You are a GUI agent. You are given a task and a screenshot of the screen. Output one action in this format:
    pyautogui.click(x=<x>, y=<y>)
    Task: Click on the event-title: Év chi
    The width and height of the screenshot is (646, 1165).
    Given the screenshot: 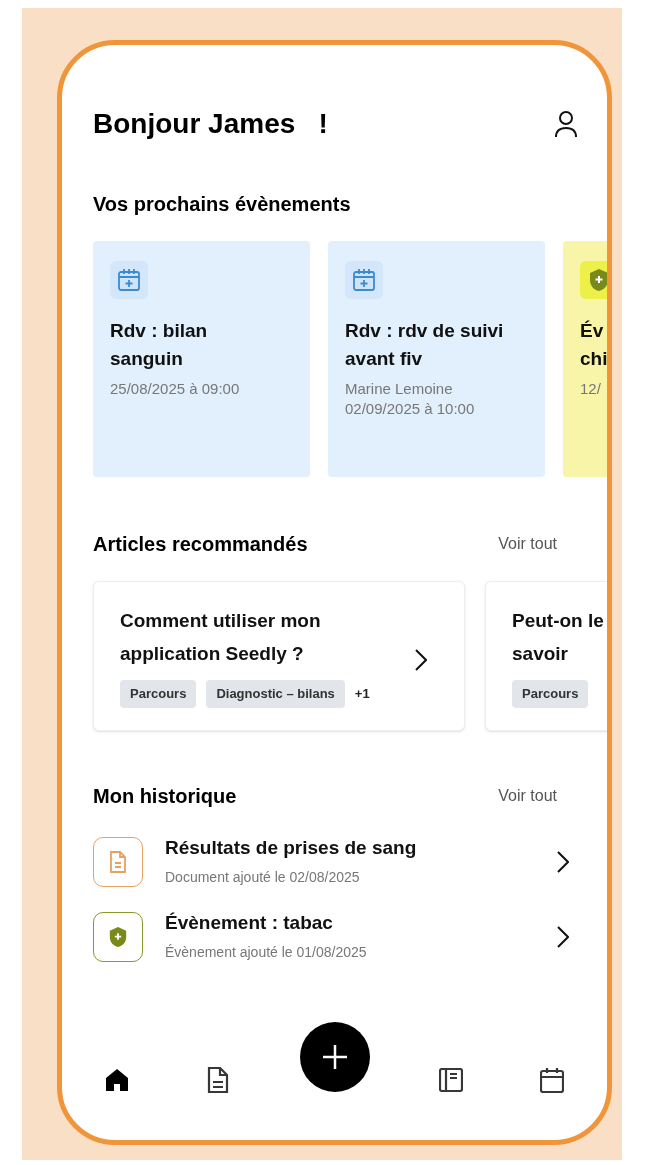 What is the action you would take?
    pyautogui.click(x=593, y=345)
    